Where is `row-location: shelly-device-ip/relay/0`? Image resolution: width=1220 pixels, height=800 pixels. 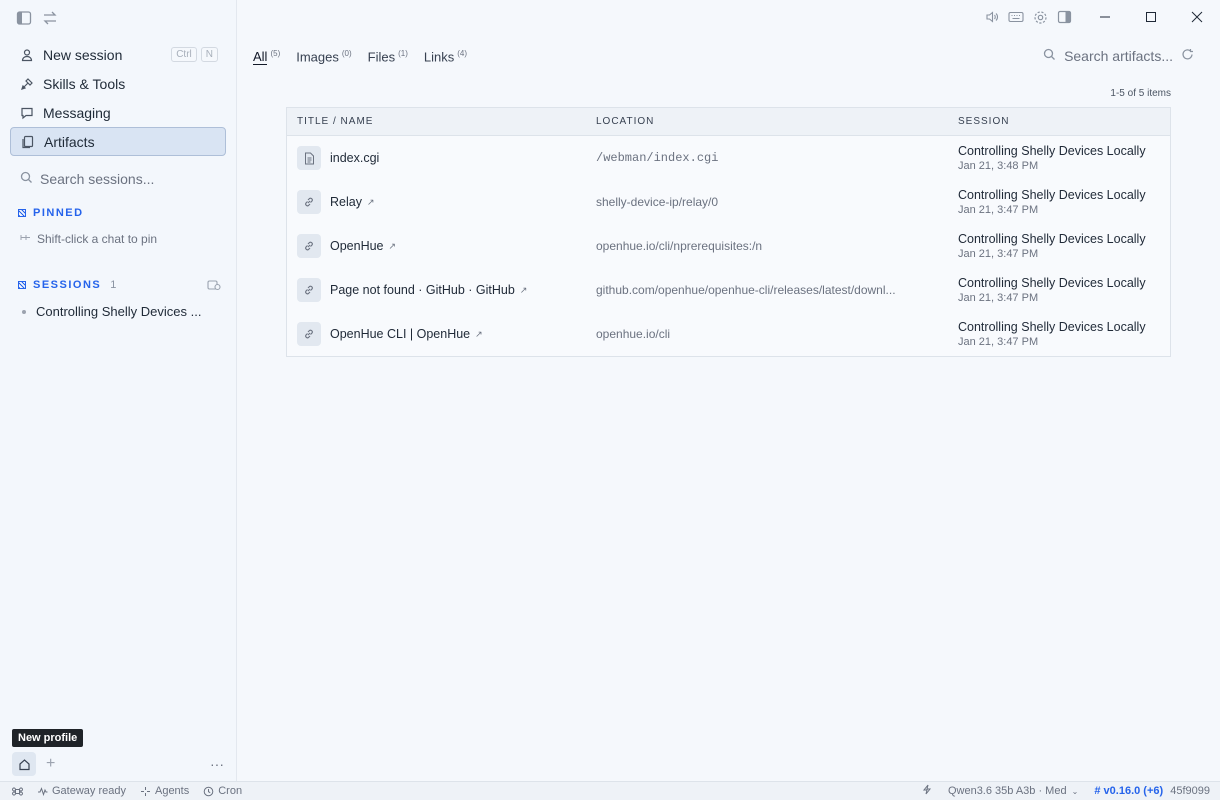 row-location: shelly-device-ip/relay/0 is located at coordinates (657, 202).